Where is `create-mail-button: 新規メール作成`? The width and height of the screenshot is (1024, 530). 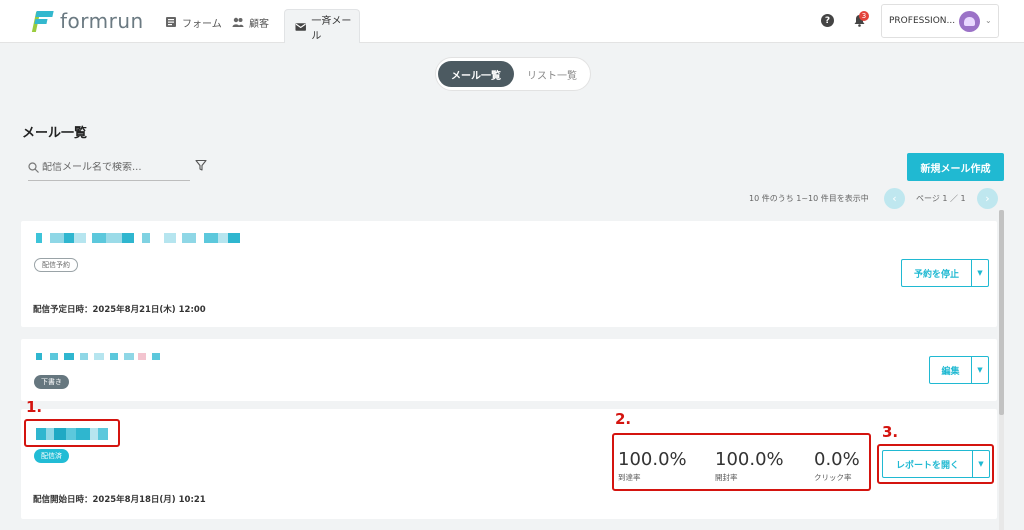 create-mail-button: 新規メール作成 is located at coordinates (955, 167).